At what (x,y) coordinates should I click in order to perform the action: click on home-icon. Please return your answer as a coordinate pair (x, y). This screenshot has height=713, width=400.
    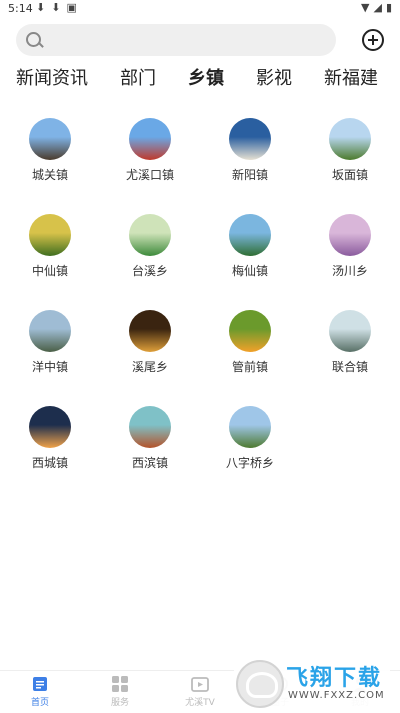
    Looking at the image, I should click on (40, 684).